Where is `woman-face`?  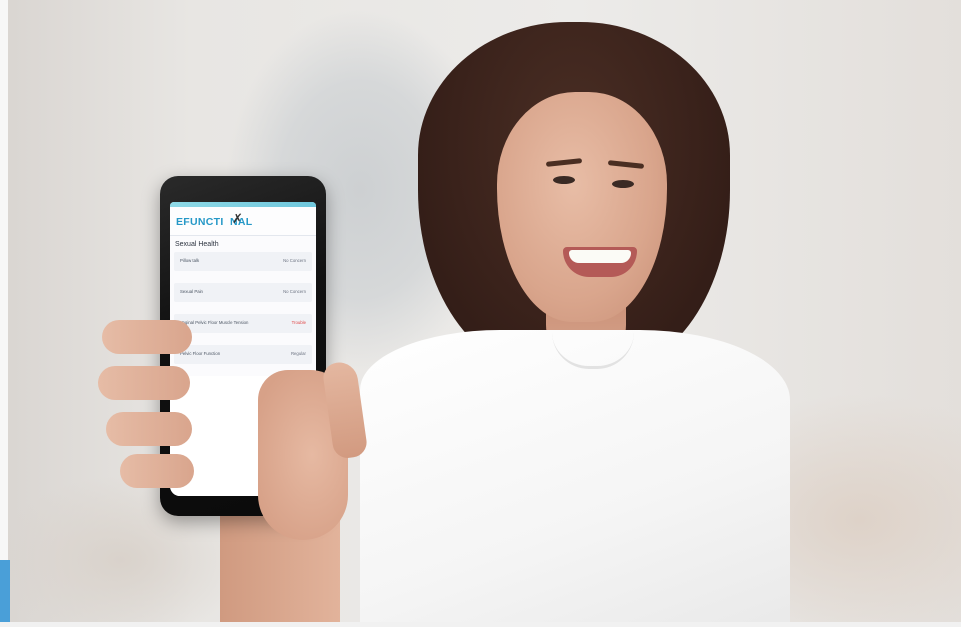 woman-face is located at coordinates (582, 207).